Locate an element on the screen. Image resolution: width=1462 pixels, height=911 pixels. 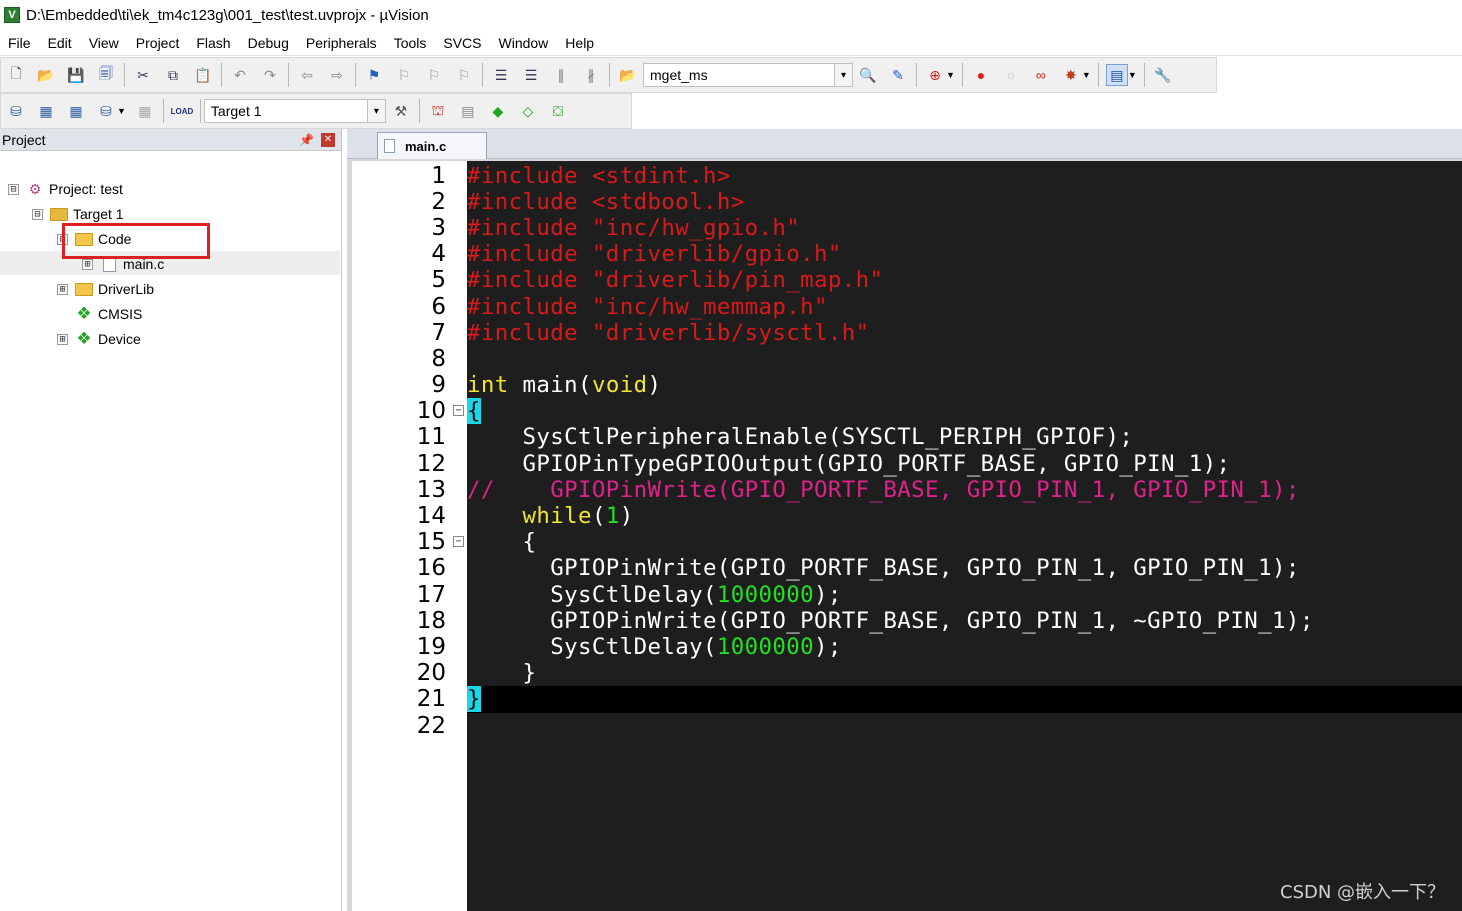
target-select: Target 1 ▾ is located at coordinates (294, 111).